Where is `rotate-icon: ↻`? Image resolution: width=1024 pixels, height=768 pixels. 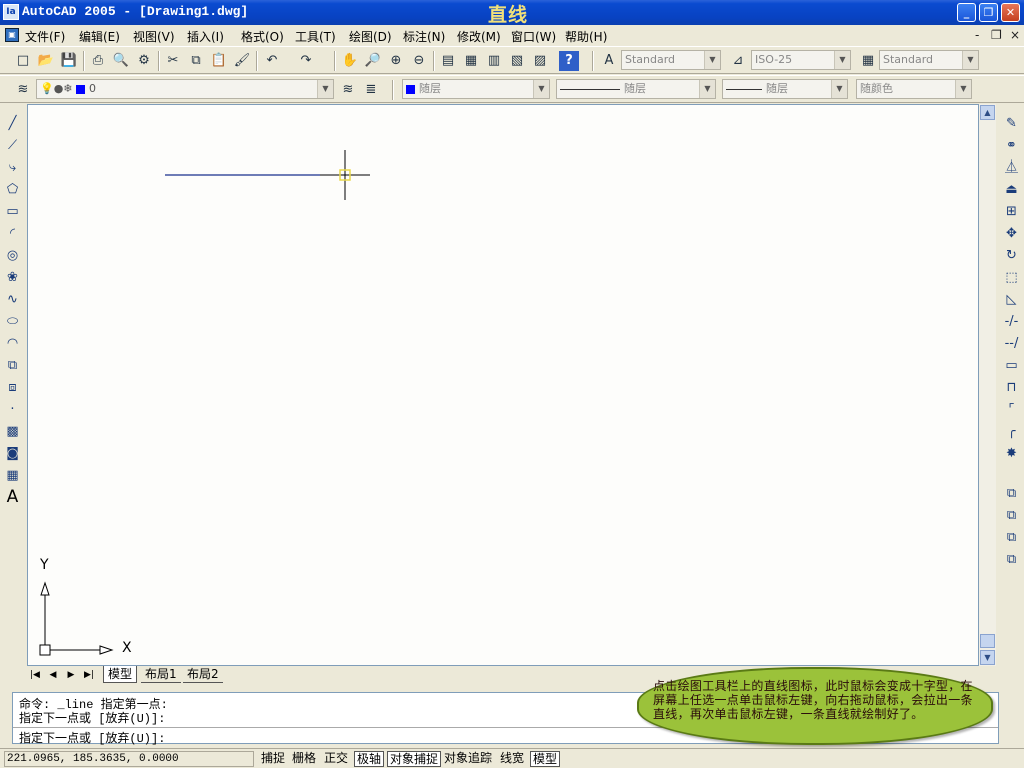
rotate-icon: ↻ is located at coordinates (1011, 255).